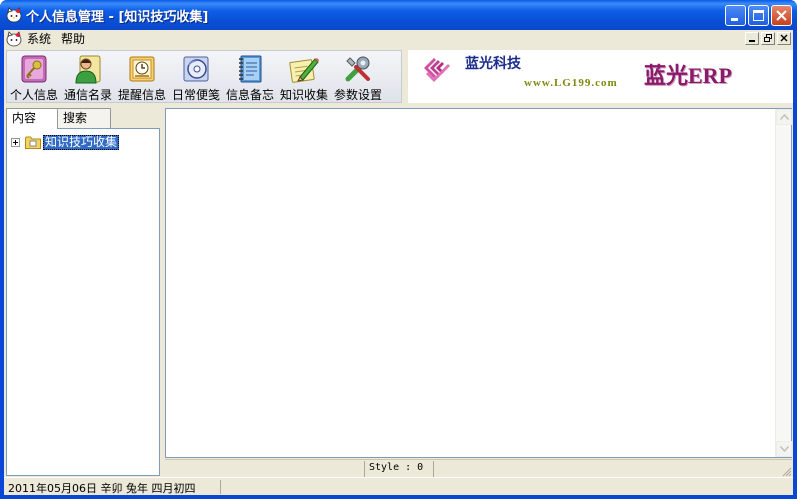  I want to click on toolbar-settings-button: 参数设置, so click(358, 76).